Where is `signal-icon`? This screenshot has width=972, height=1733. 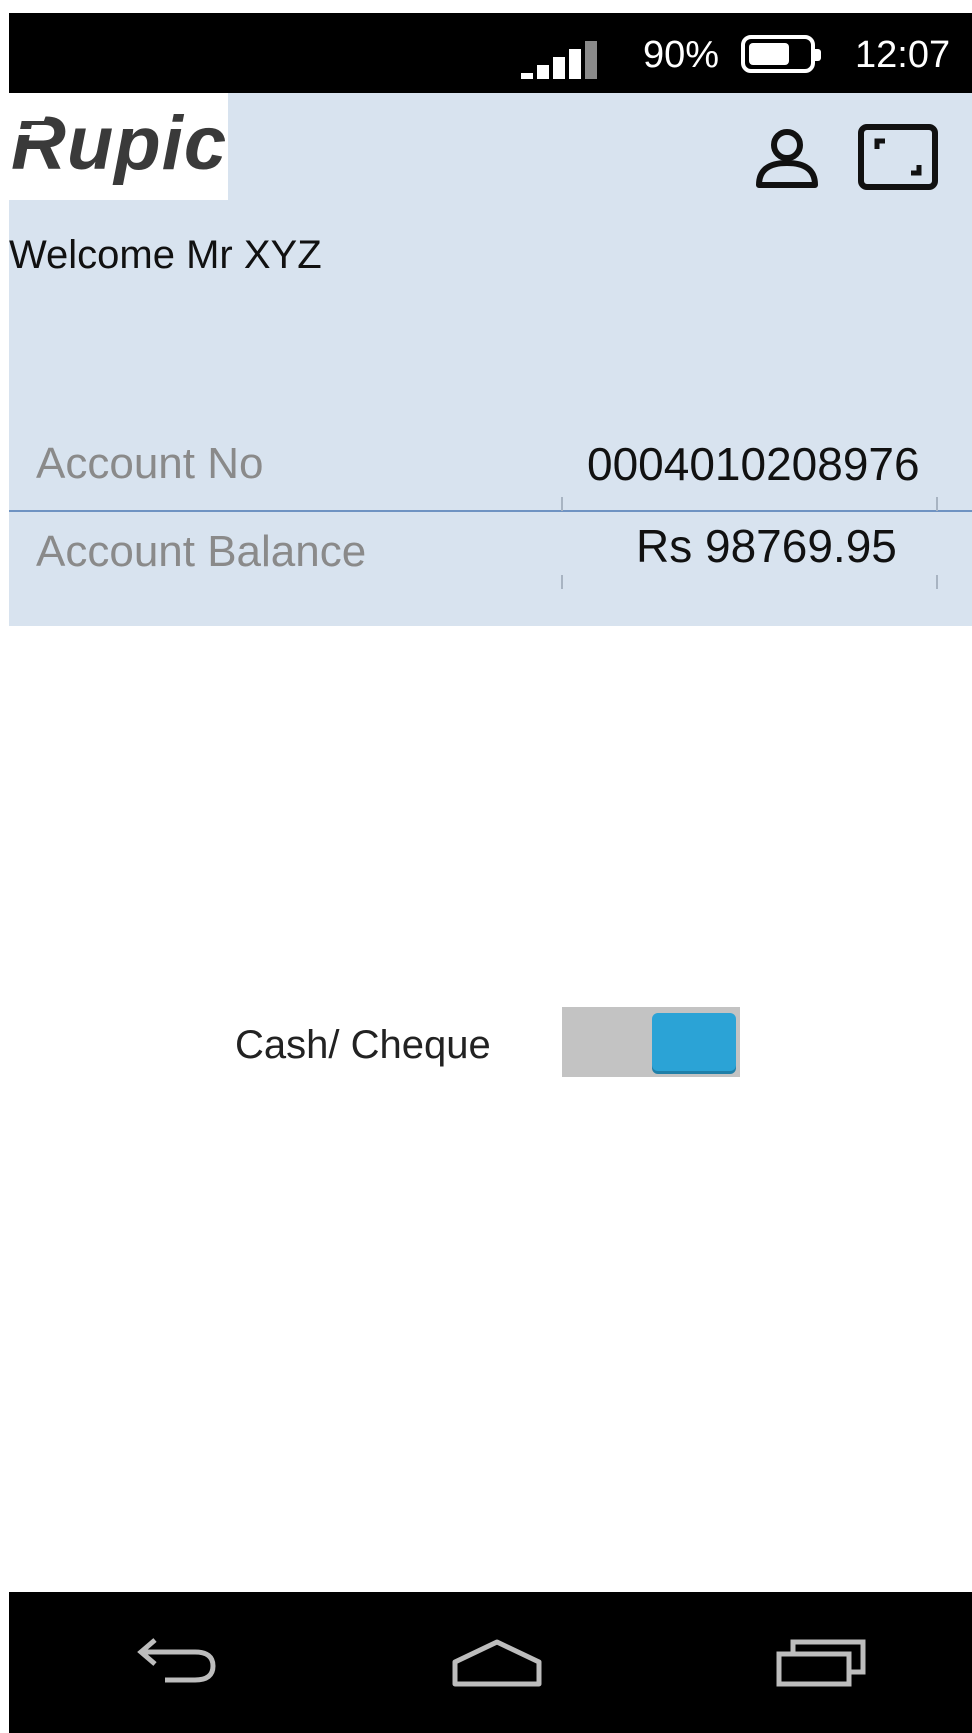
signal-icon is located at coordinates (563, 59).